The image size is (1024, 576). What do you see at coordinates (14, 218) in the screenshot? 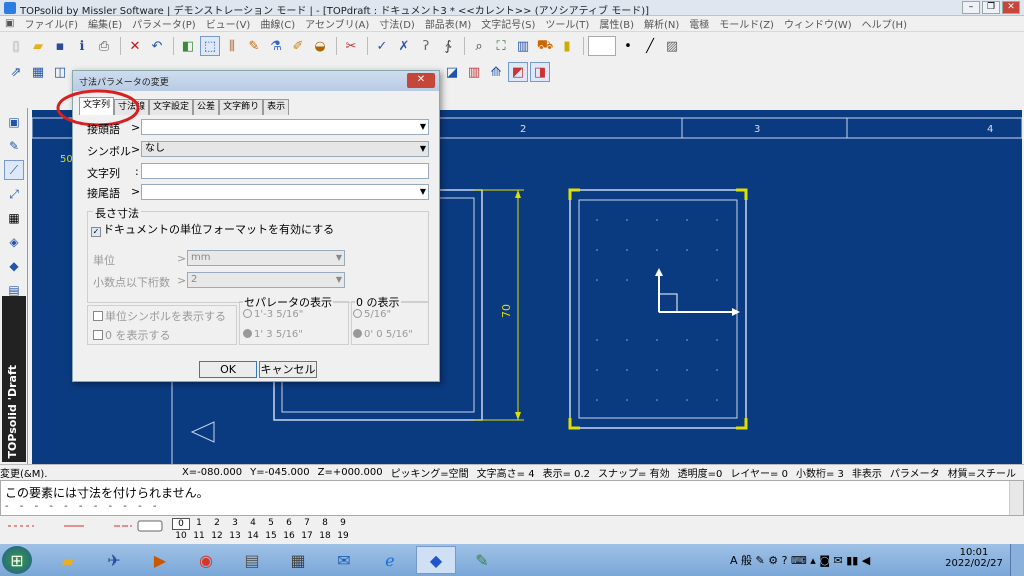
I see `table-icon: ▦` at bounding box center [14, 218].